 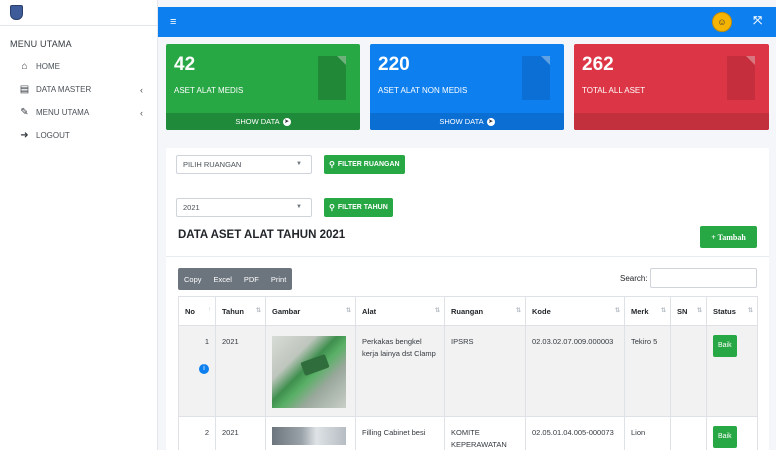 I want to click on column-header-merk: Merk ⇅, so click(x=647, y=311).